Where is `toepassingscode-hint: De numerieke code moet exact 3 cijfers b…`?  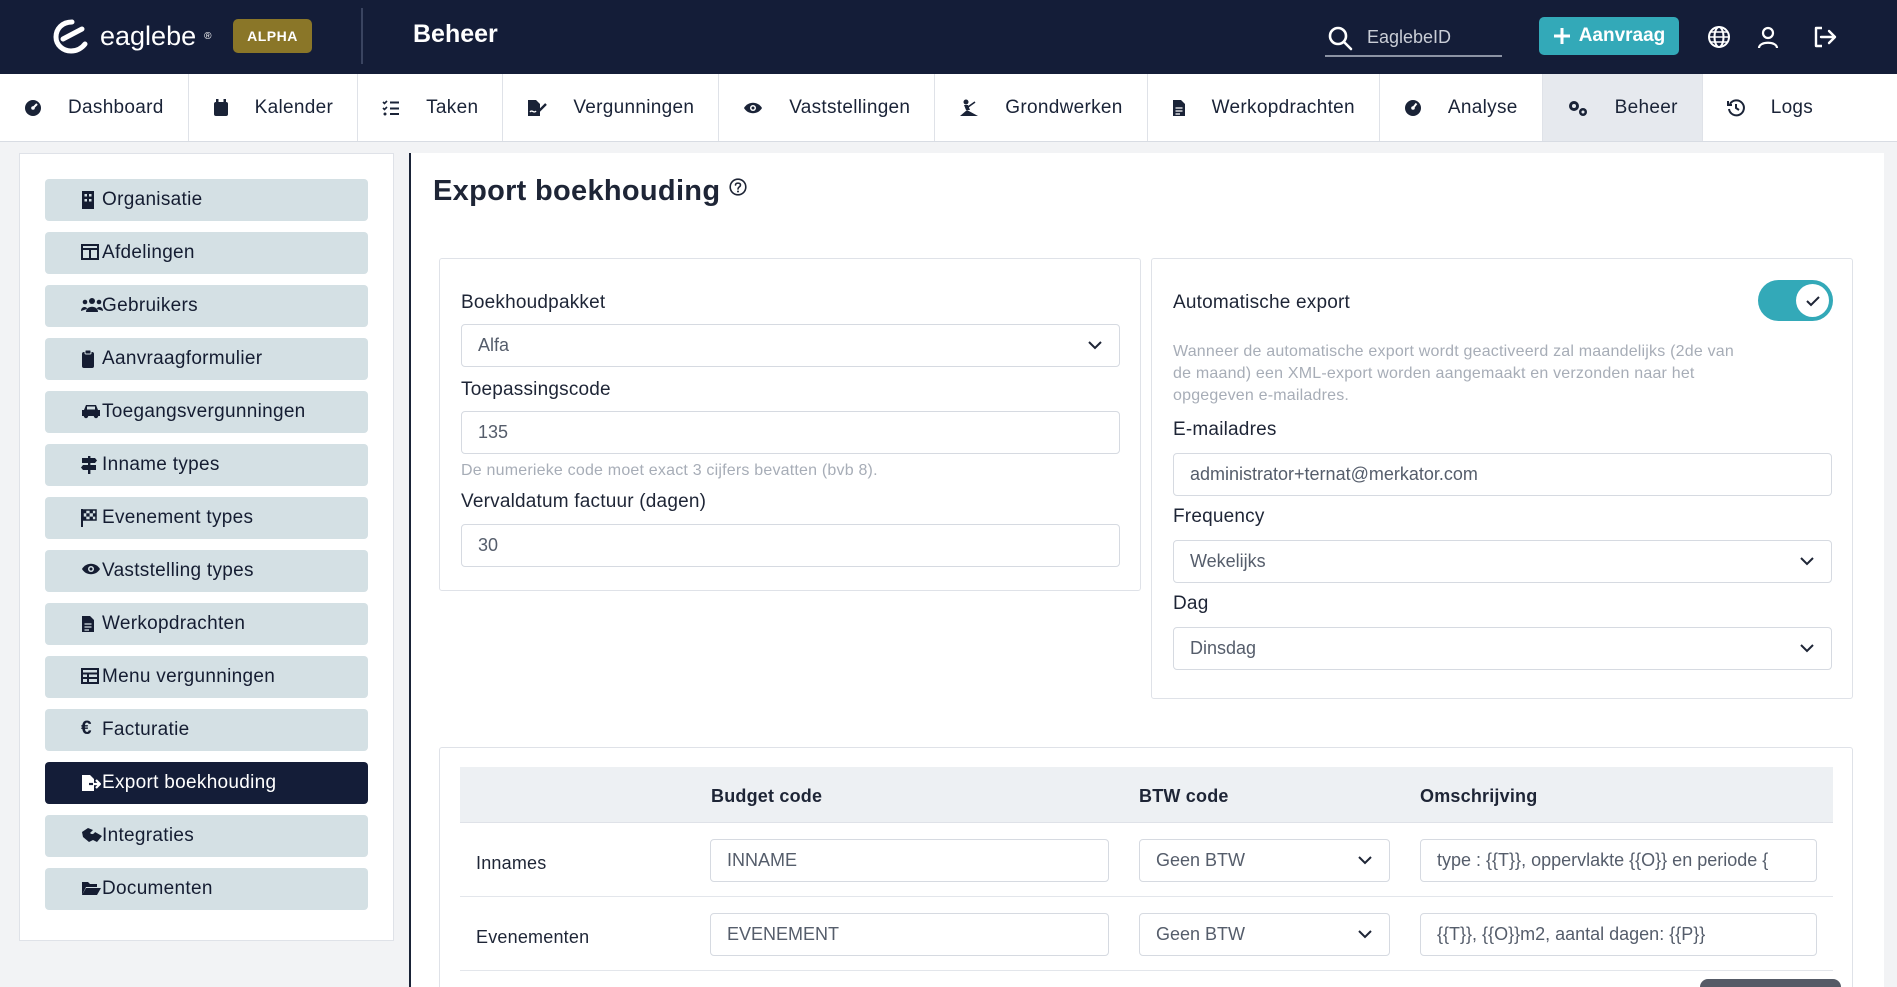 toepassingscode-hint: De numerieke code moet exact 3 cijfers b… is located at coordinates (669, 470).